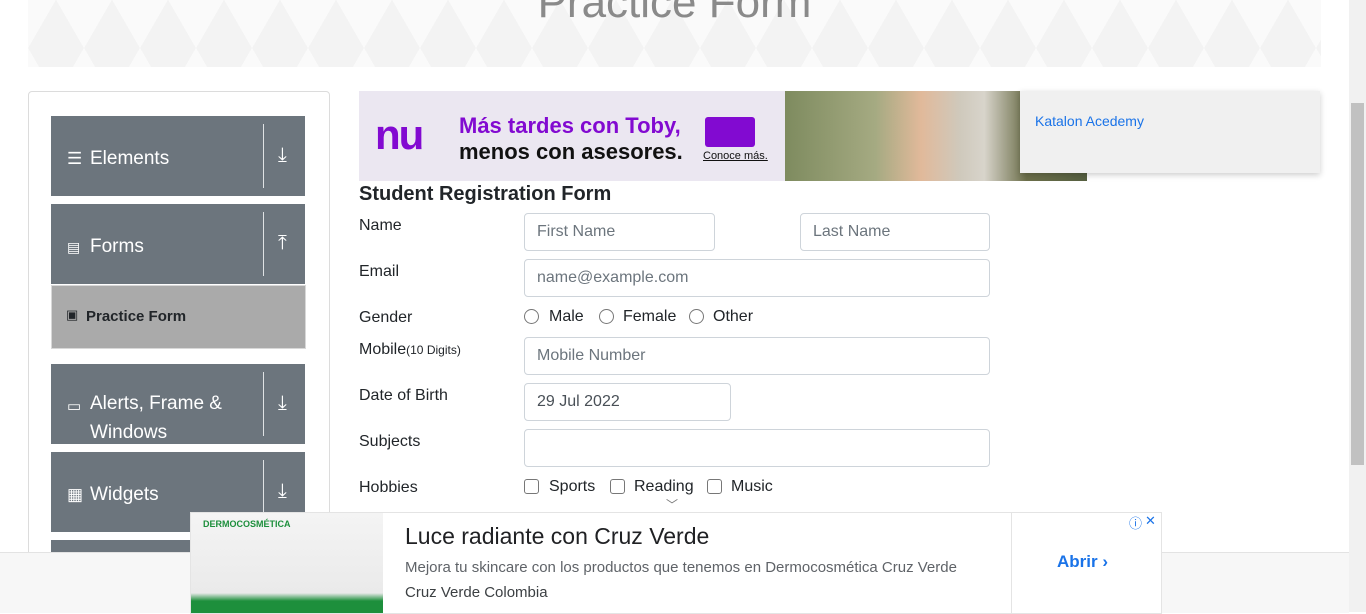 The height and width of the screenshot is (614, 1366). Describe the element at coordinates (124, 494) in the screenshot. I see `sidebar-group-label: Widgets` at that location.